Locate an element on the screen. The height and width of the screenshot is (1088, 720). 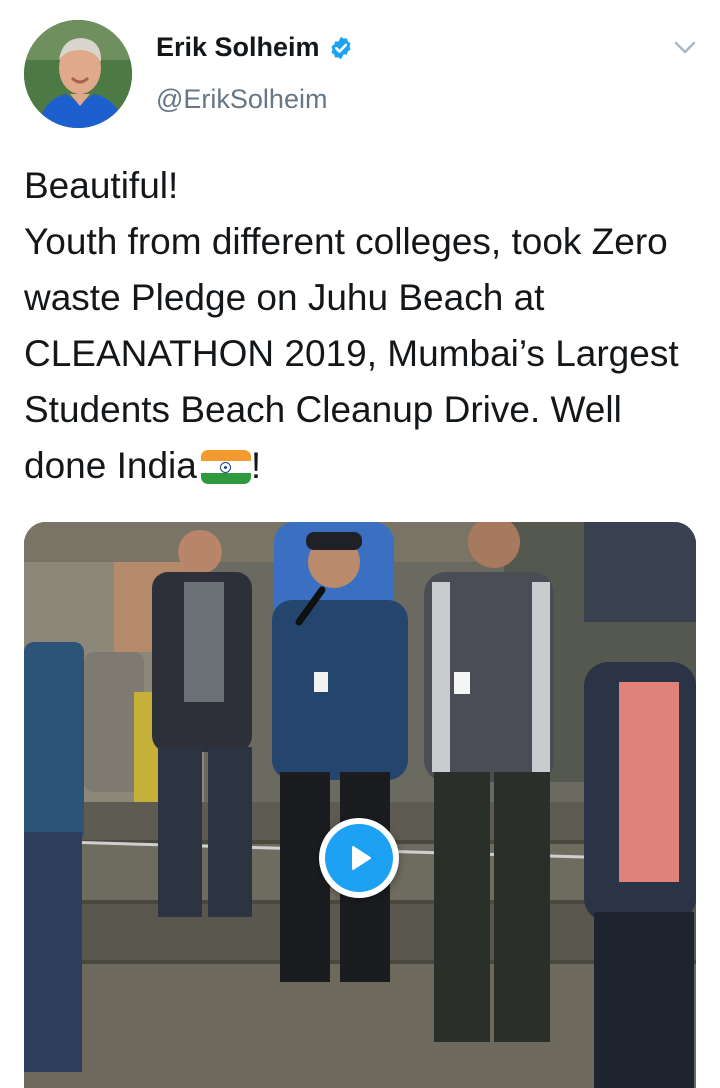
author-display-name: Erik Solheim is located at coordinates (238, 47).